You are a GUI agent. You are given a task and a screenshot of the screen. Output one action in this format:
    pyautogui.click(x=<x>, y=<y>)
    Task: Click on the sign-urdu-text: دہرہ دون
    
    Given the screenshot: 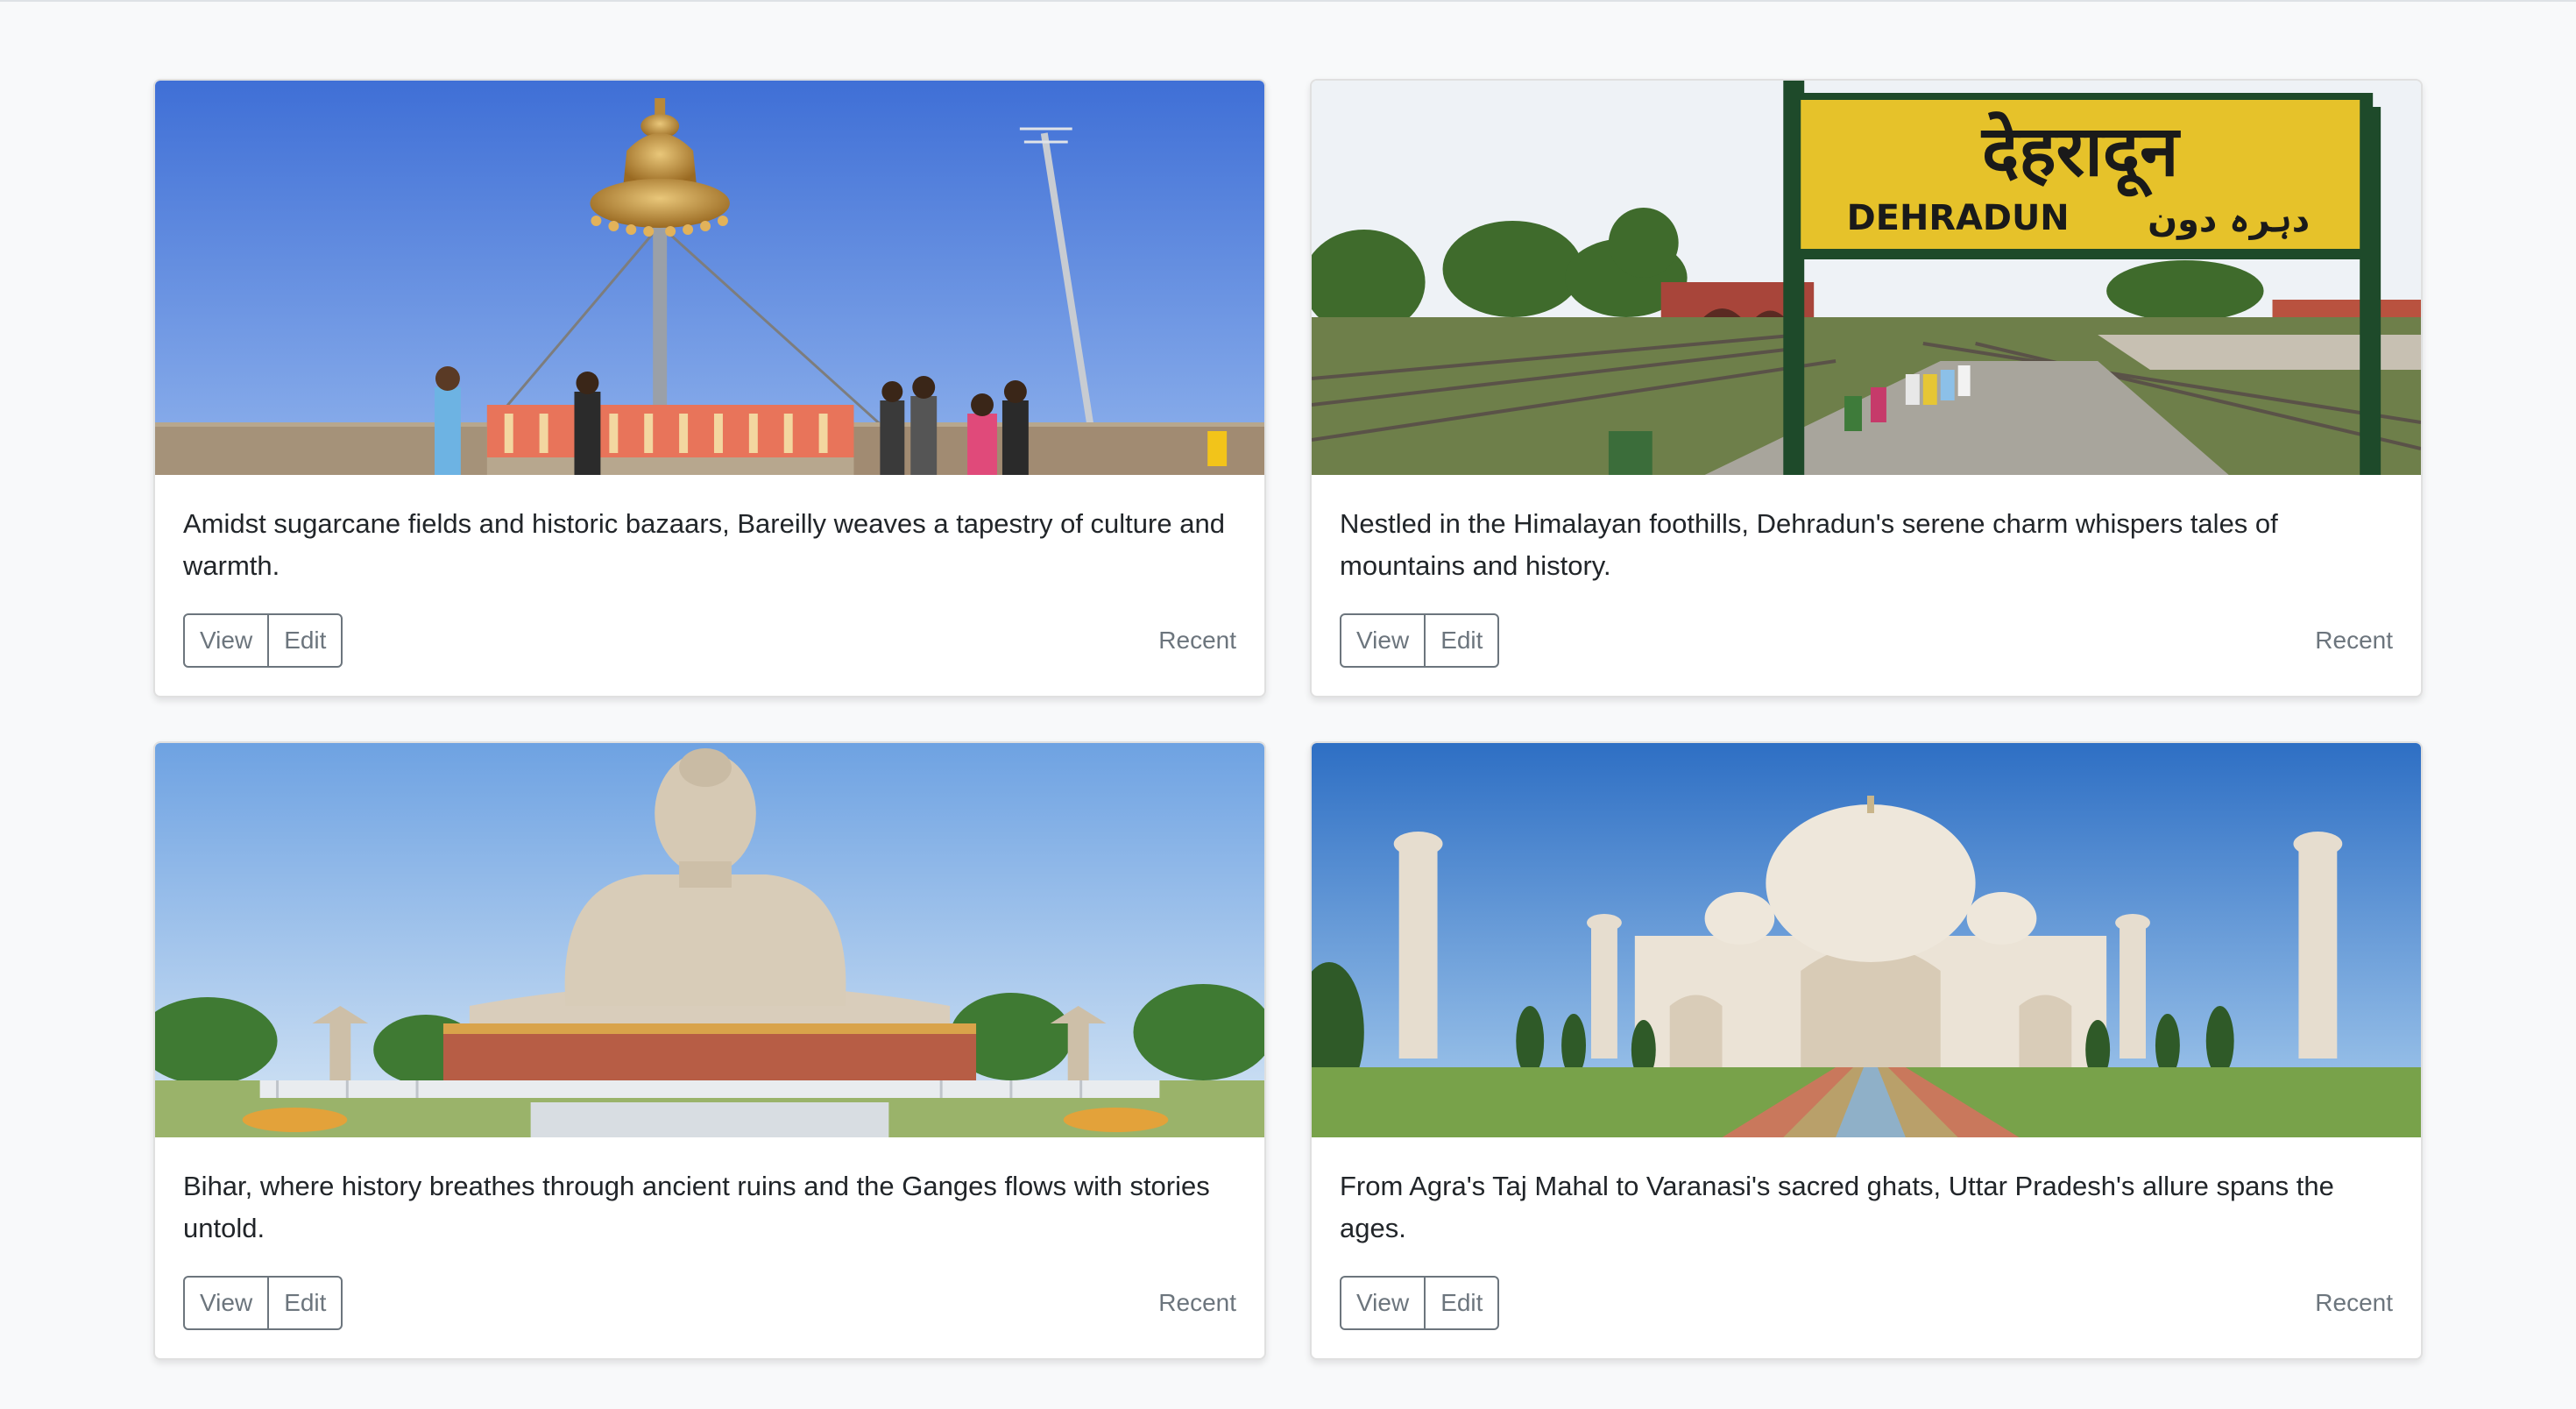 What is the action you would take?
    pyautogui.click(x=2229, y=220)
    